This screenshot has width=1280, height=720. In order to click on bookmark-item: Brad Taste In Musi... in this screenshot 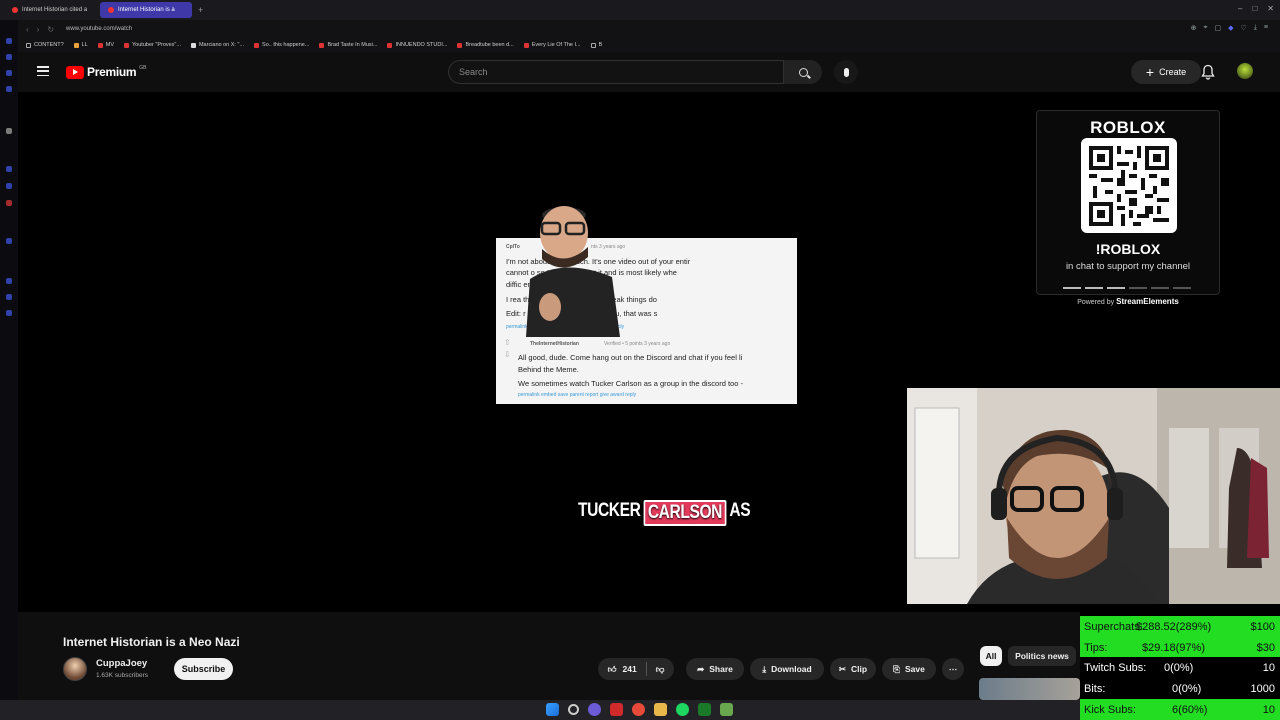, I will do `click(348, 45)`.